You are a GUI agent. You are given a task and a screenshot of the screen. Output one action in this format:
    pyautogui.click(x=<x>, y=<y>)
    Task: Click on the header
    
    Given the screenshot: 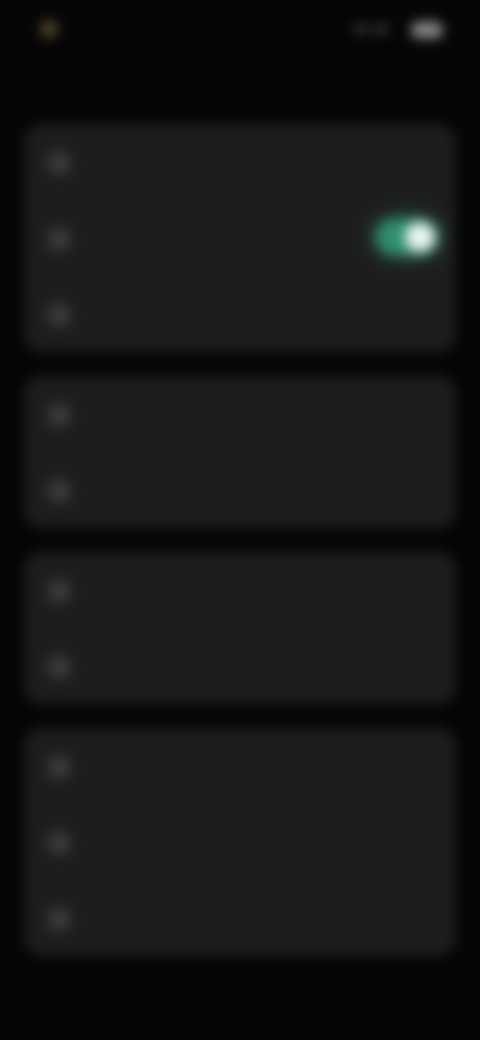 What is the action you would take?
    pyautogui.click(x=240, y=92)
    